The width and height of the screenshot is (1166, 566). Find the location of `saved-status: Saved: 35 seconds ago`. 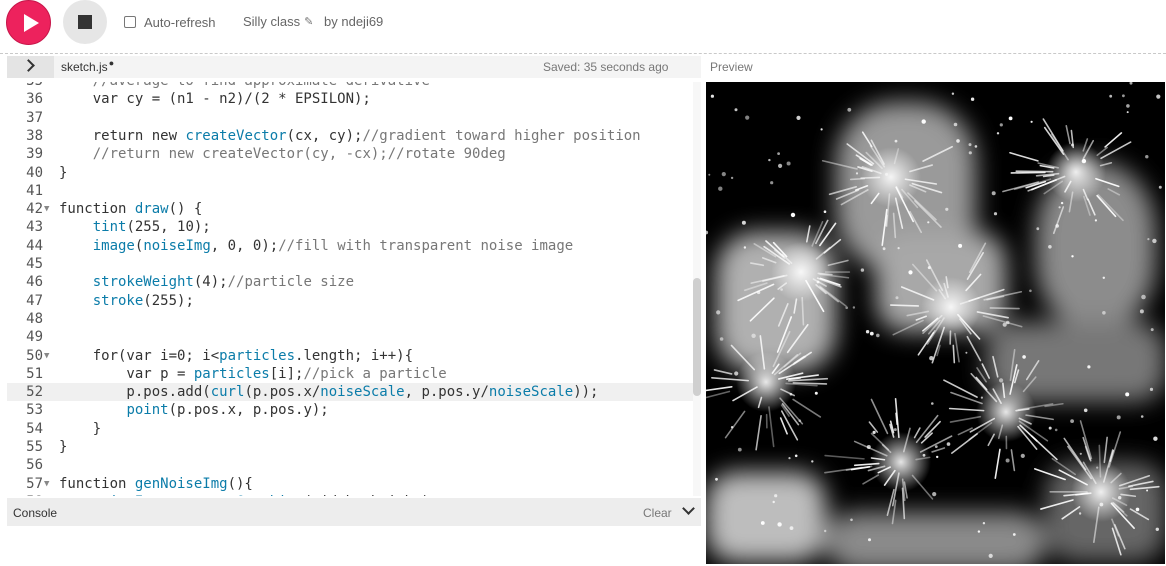

saved-status: Saved: 35 seconds ago is located at coordinates (606, 67).